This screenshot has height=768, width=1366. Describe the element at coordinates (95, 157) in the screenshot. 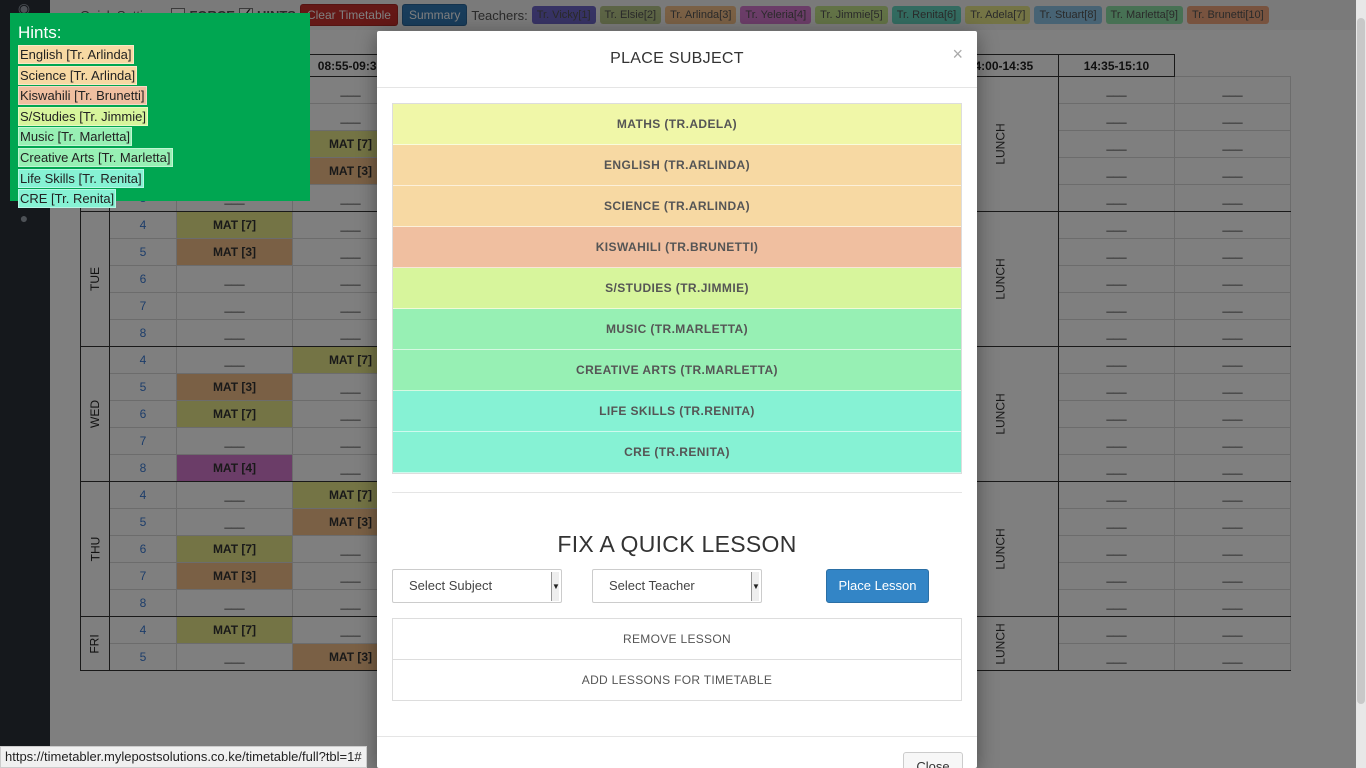

I see `hint-item: Creative Arts [Tr. Marletta]` at that location.